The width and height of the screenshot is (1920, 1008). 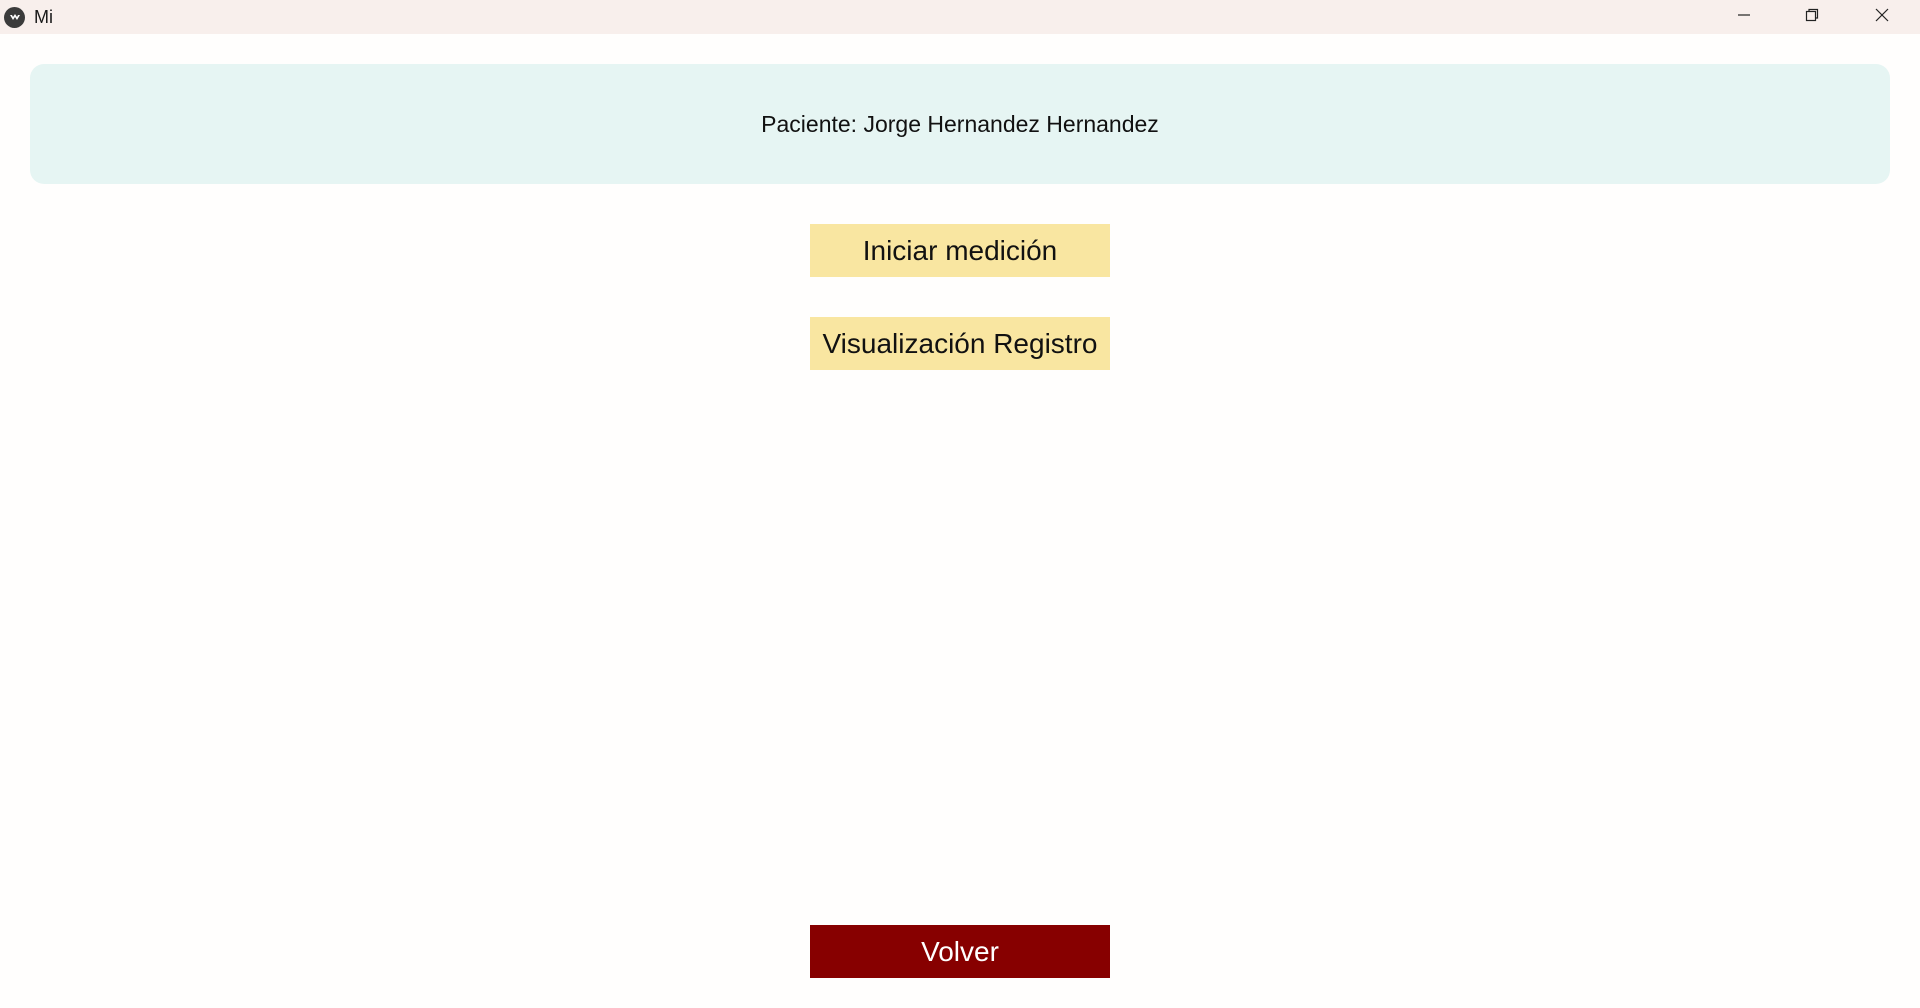 What do you see at coordinates (43, 17) in the screenshot?
I see `window-title: Mi` at bounding box center [43, 17].